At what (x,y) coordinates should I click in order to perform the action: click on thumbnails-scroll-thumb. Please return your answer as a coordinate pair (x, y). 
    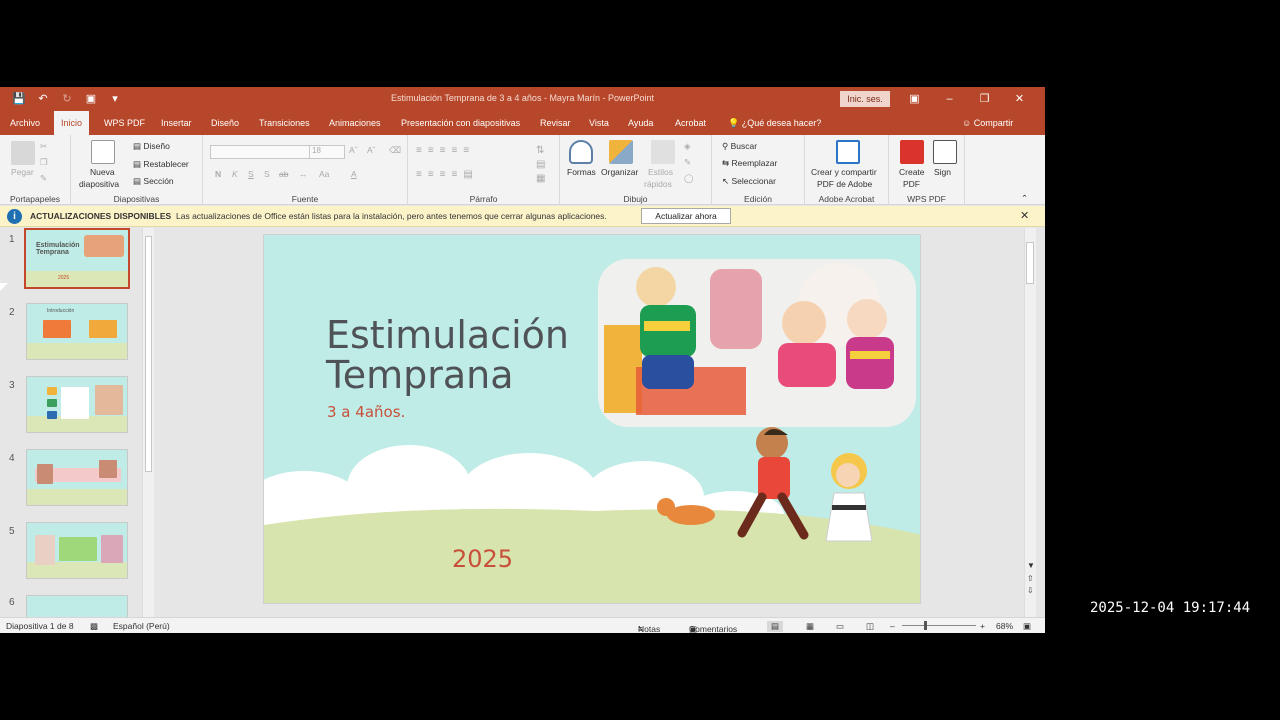
    Looking at the image, I should click on (148, 354).